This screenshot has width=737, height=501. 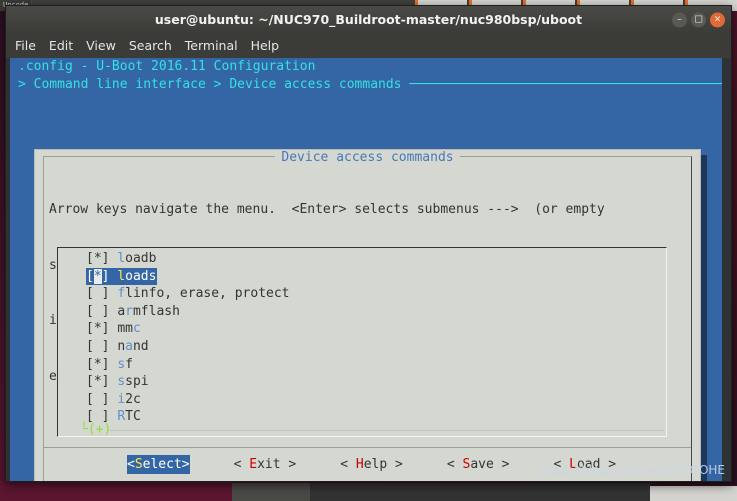 I want to click on list-item-label: 2c, so click(x=133, y=399).